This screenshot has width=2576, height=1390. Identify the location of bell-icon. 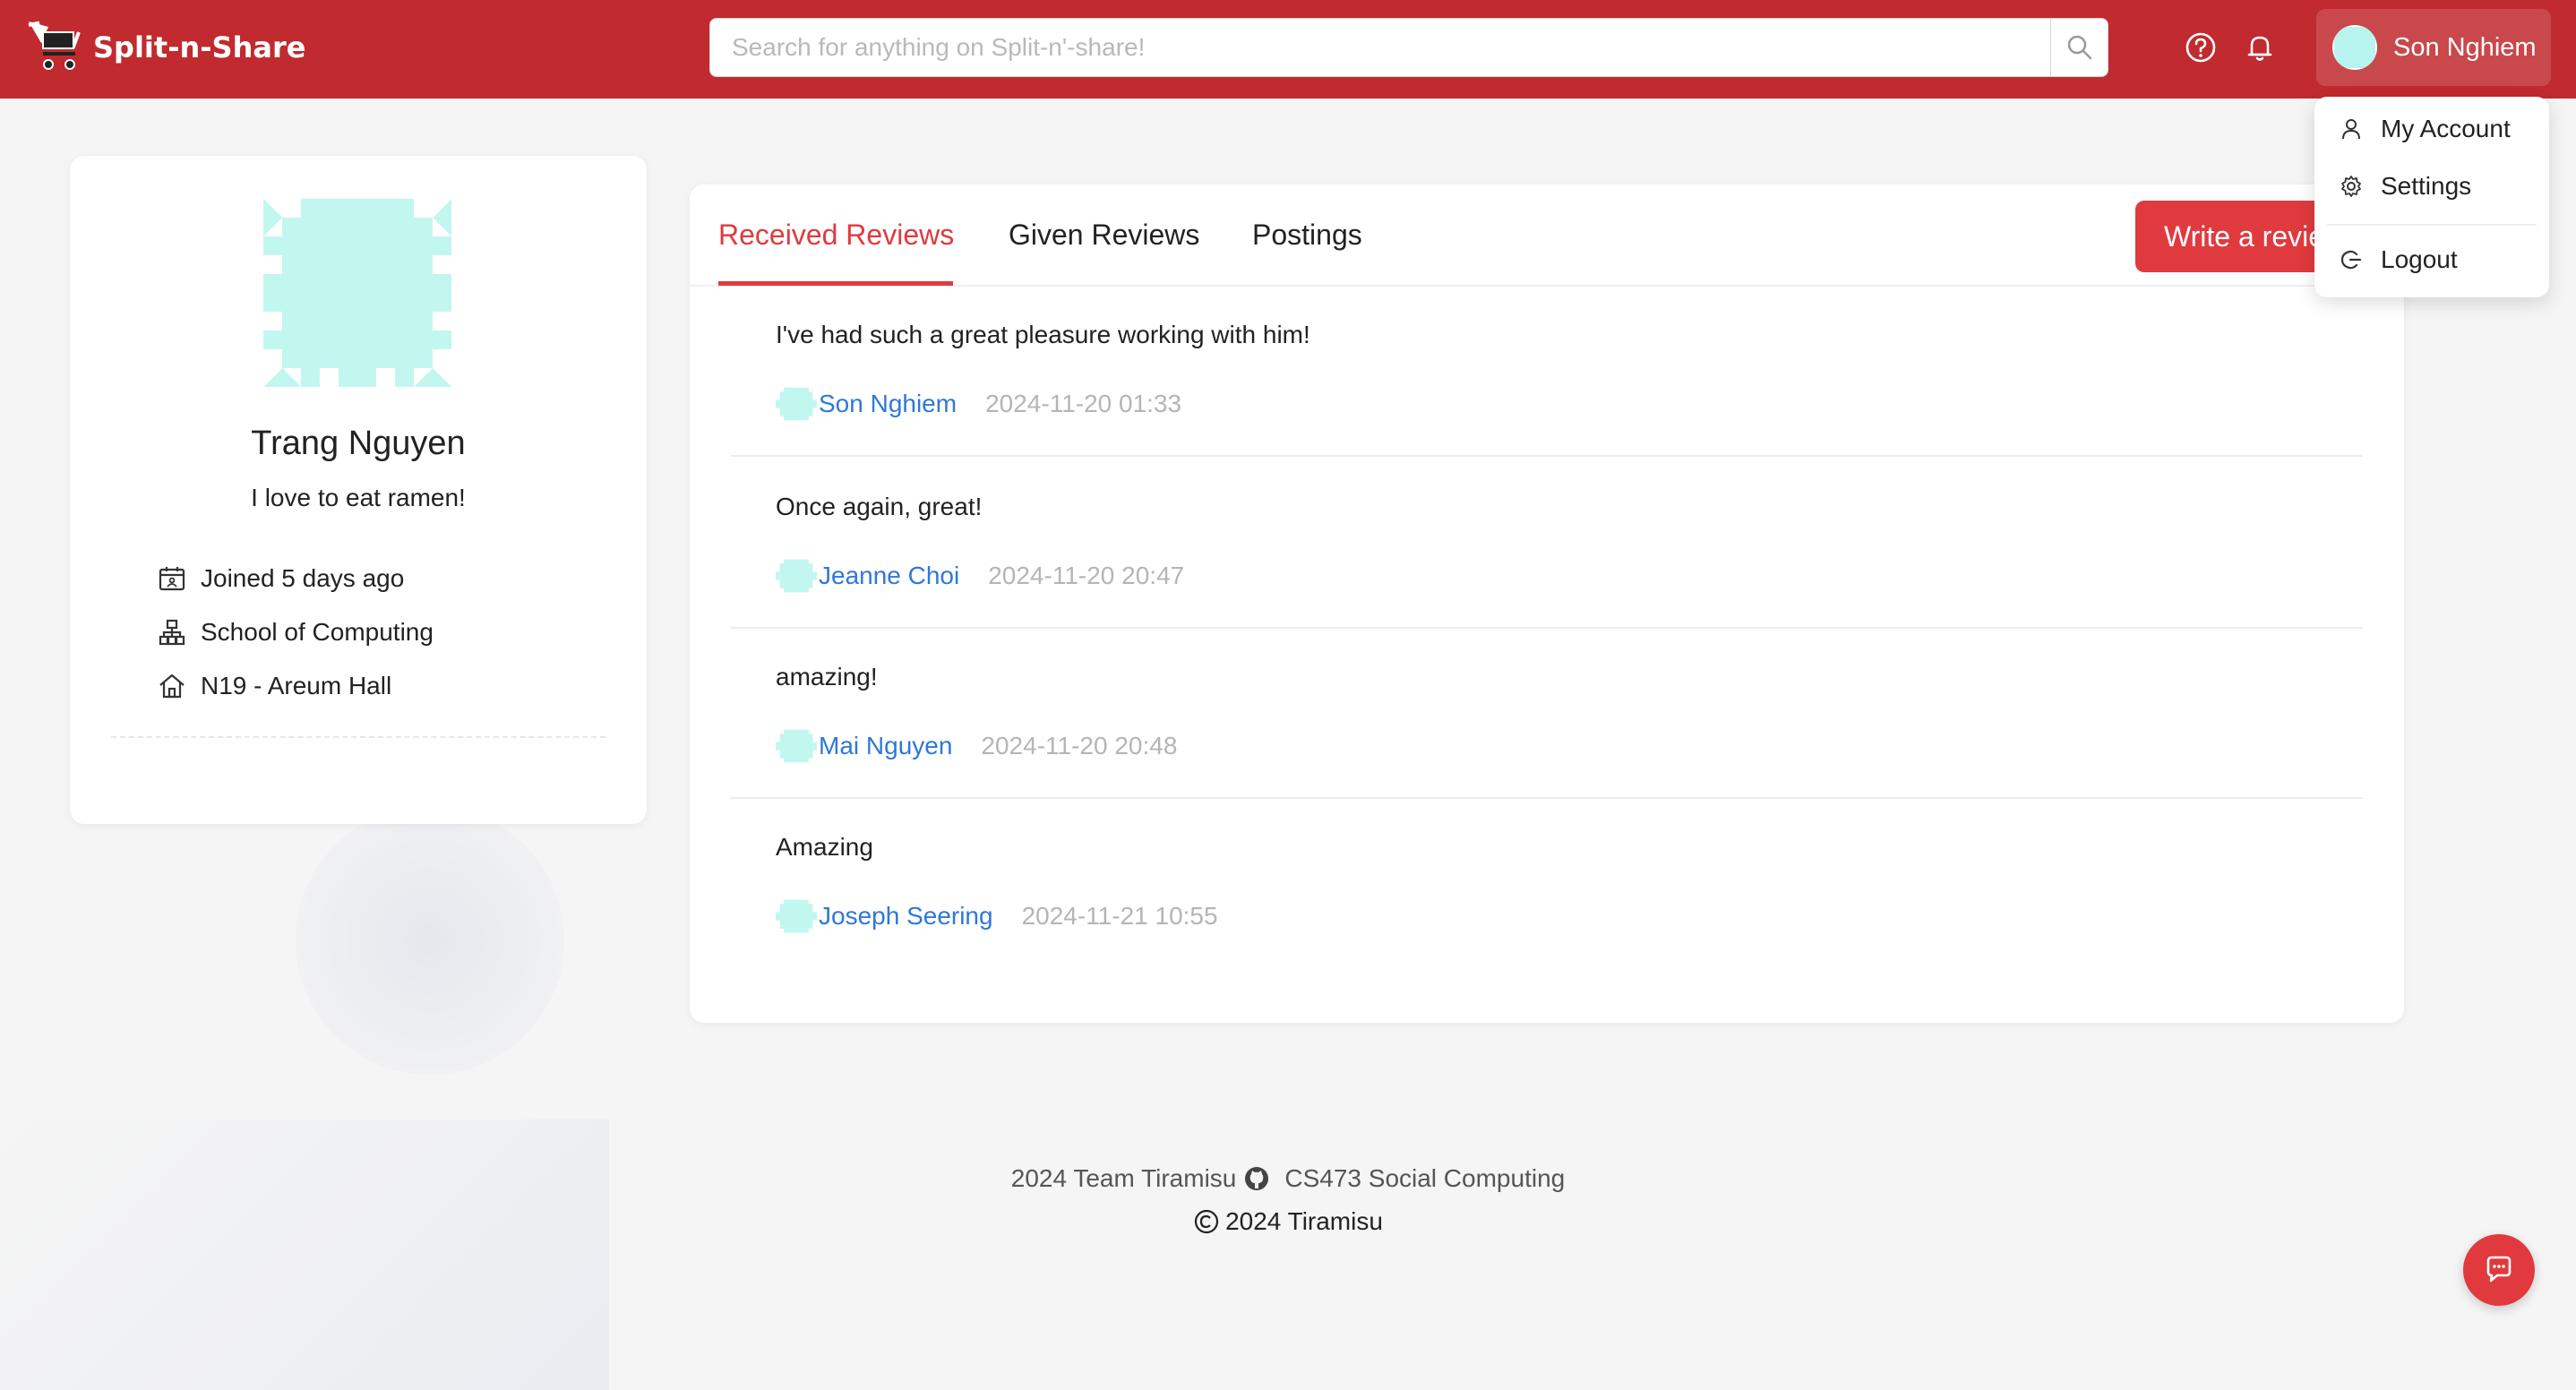
(2260, 47).